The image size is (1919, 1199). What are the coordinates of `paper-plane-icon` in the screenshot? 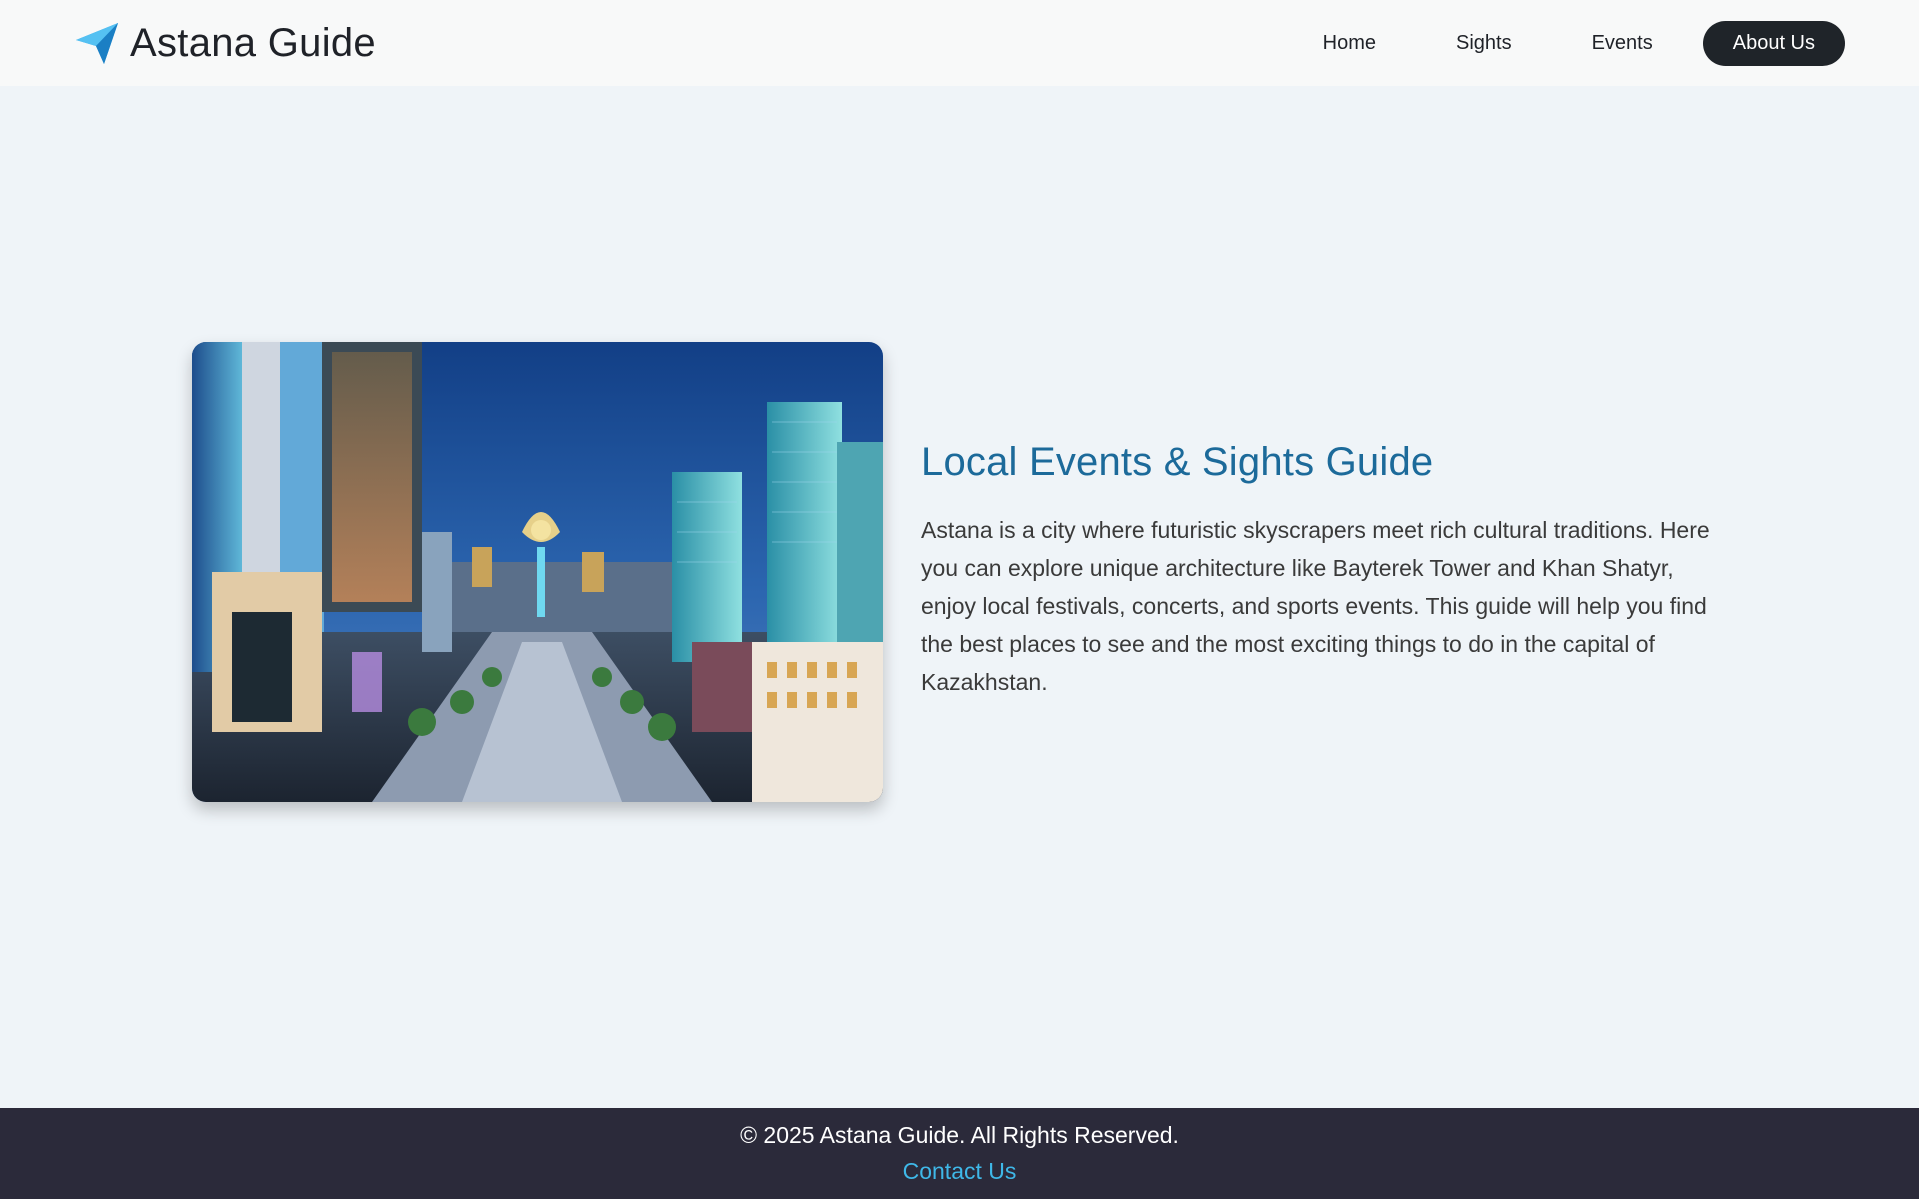 It's located at (97, 43).